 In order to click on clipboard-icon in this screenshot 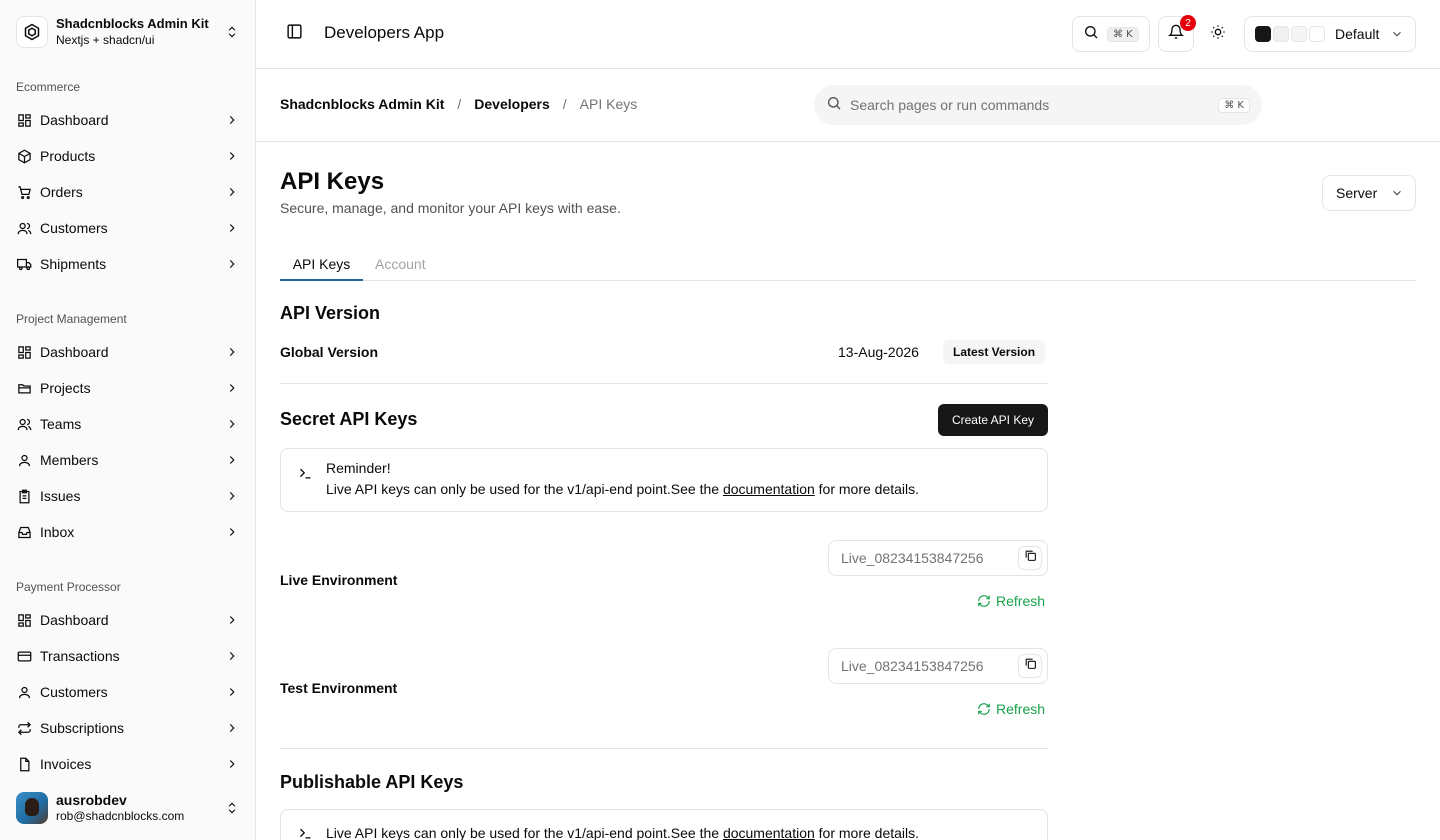, I will do `click(24, 496)`.